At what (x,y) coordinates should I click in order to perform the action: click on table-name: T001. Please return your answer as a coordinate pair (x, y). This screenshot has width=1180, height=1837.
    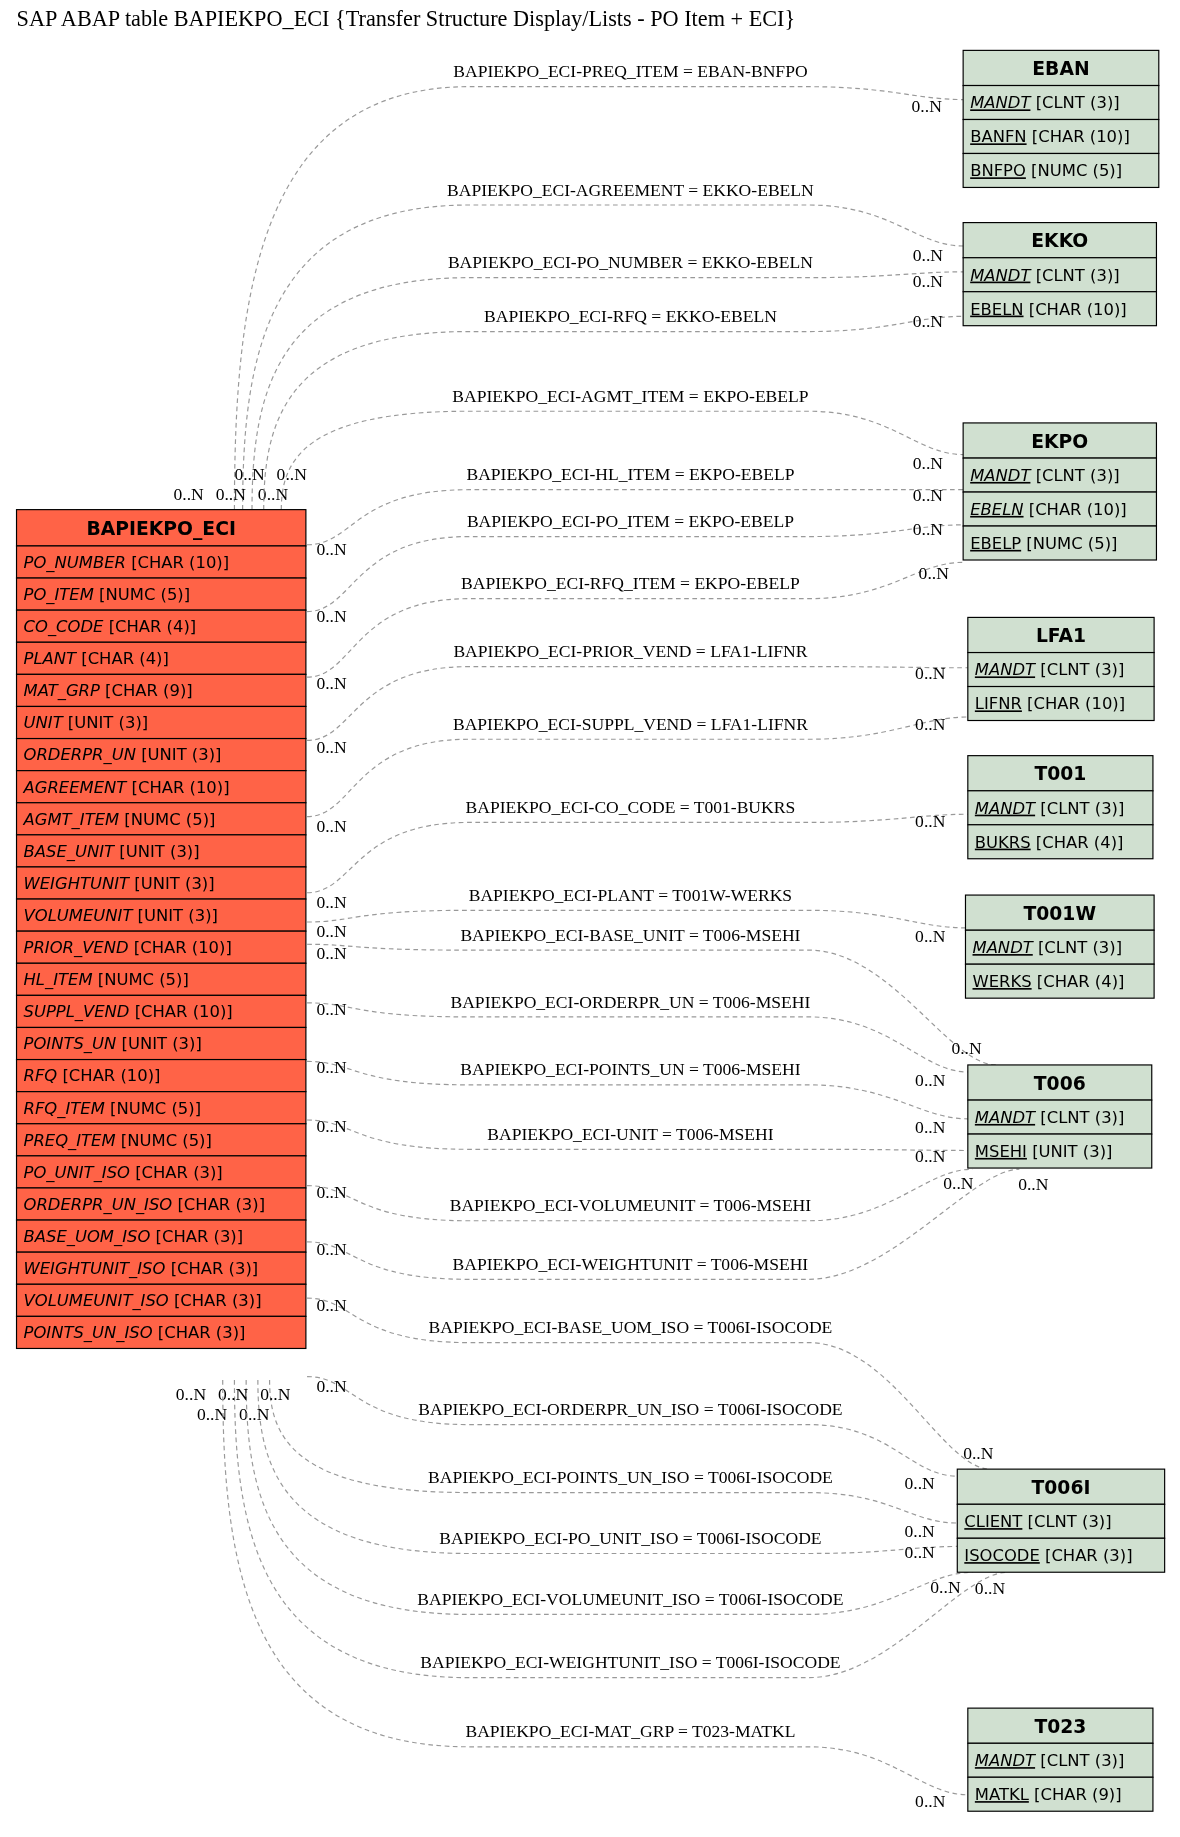
    Looking at the image, I should click on (1060, 774).